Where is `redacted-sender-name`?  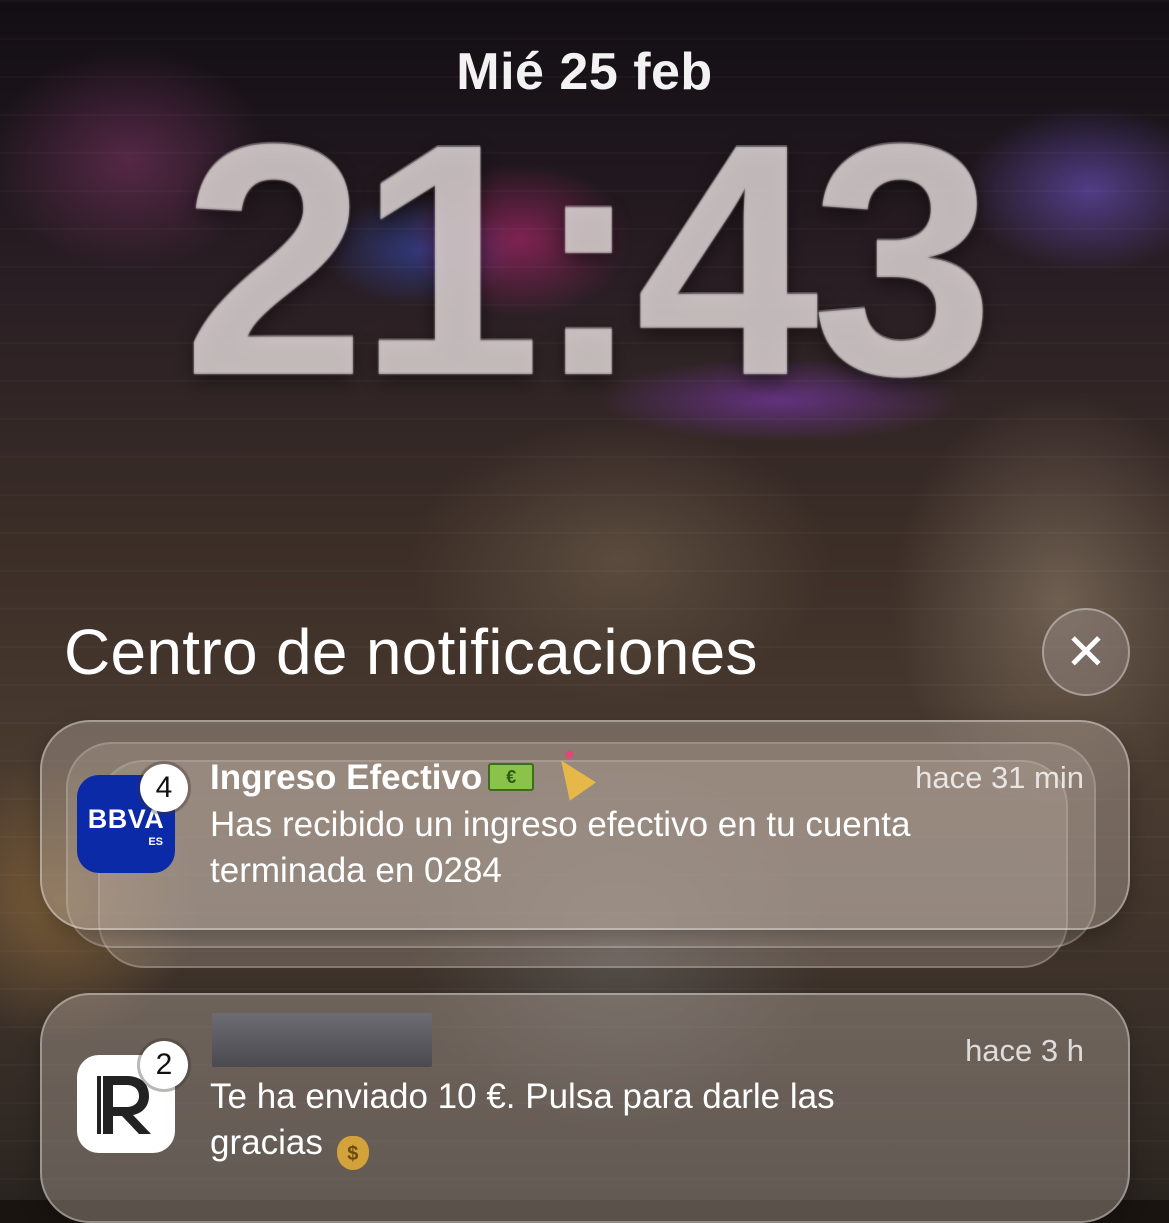
redacted-sender-name is located at coordinates (322, 1040).